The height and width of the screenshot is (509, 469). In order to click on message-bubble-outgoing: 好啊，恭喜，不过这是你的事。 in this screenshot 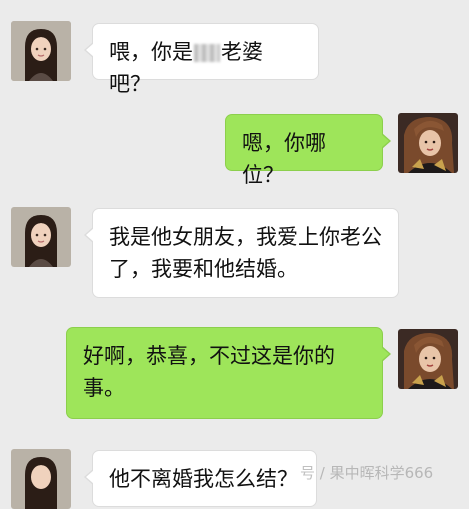, I will do `click(228, 373)`.